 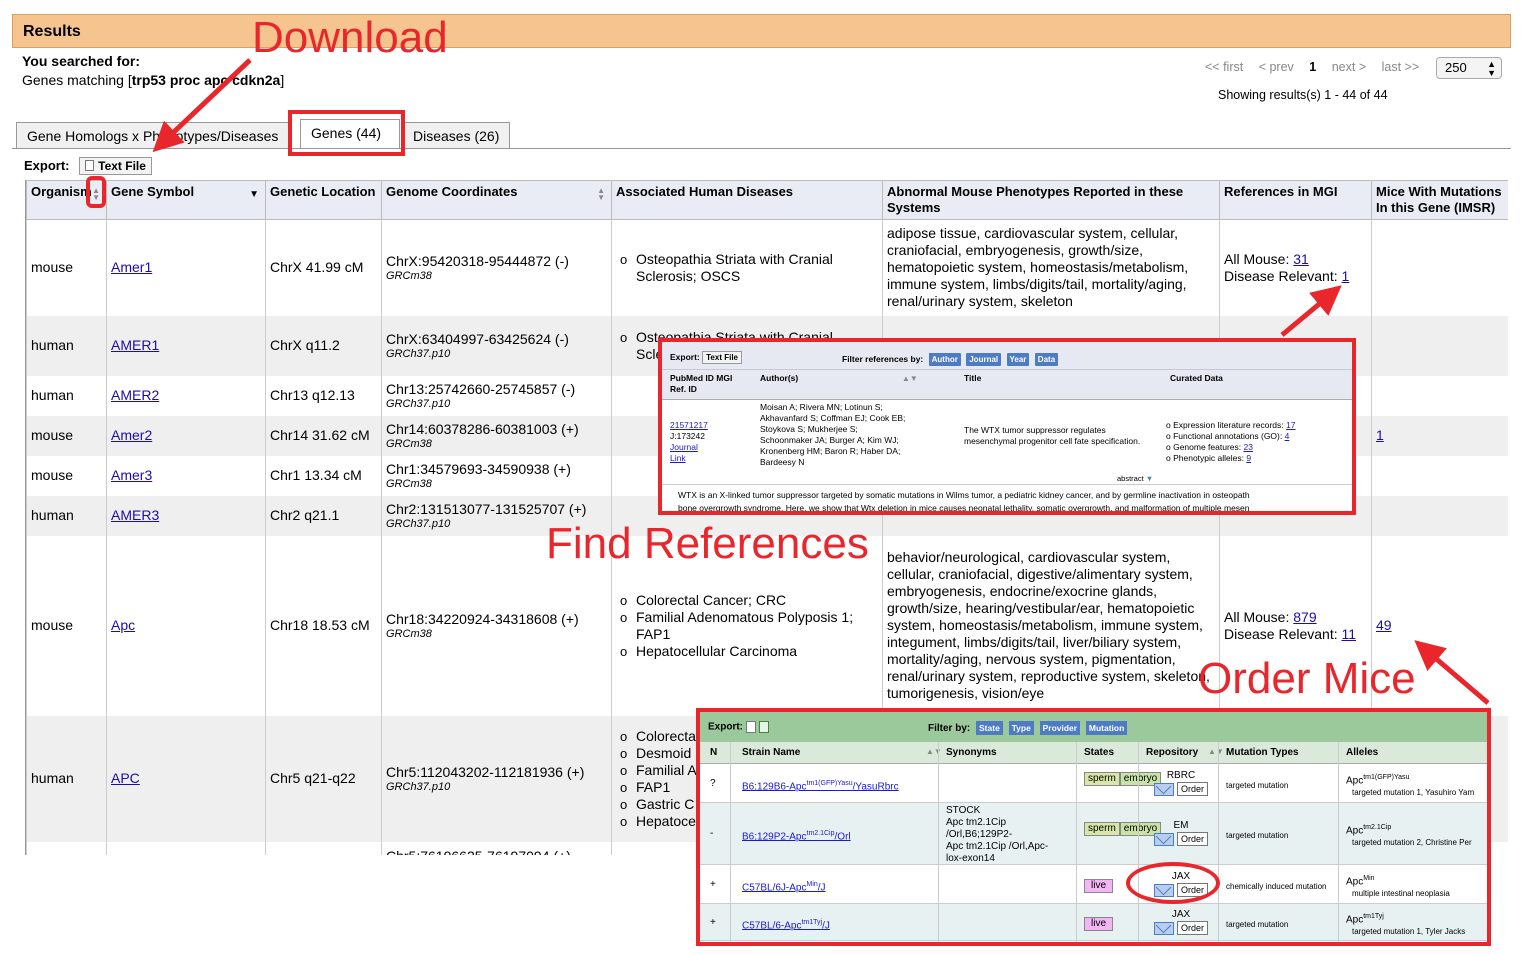 What do you see at coordinates (989, 728) in the screenshot?
I see `filter-state: State` at bounding box center [989, 728].